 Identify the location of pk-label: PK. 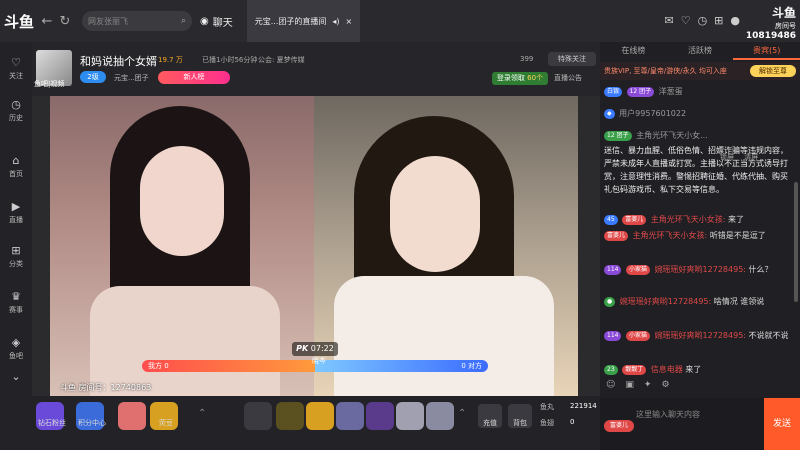
(302, 348).